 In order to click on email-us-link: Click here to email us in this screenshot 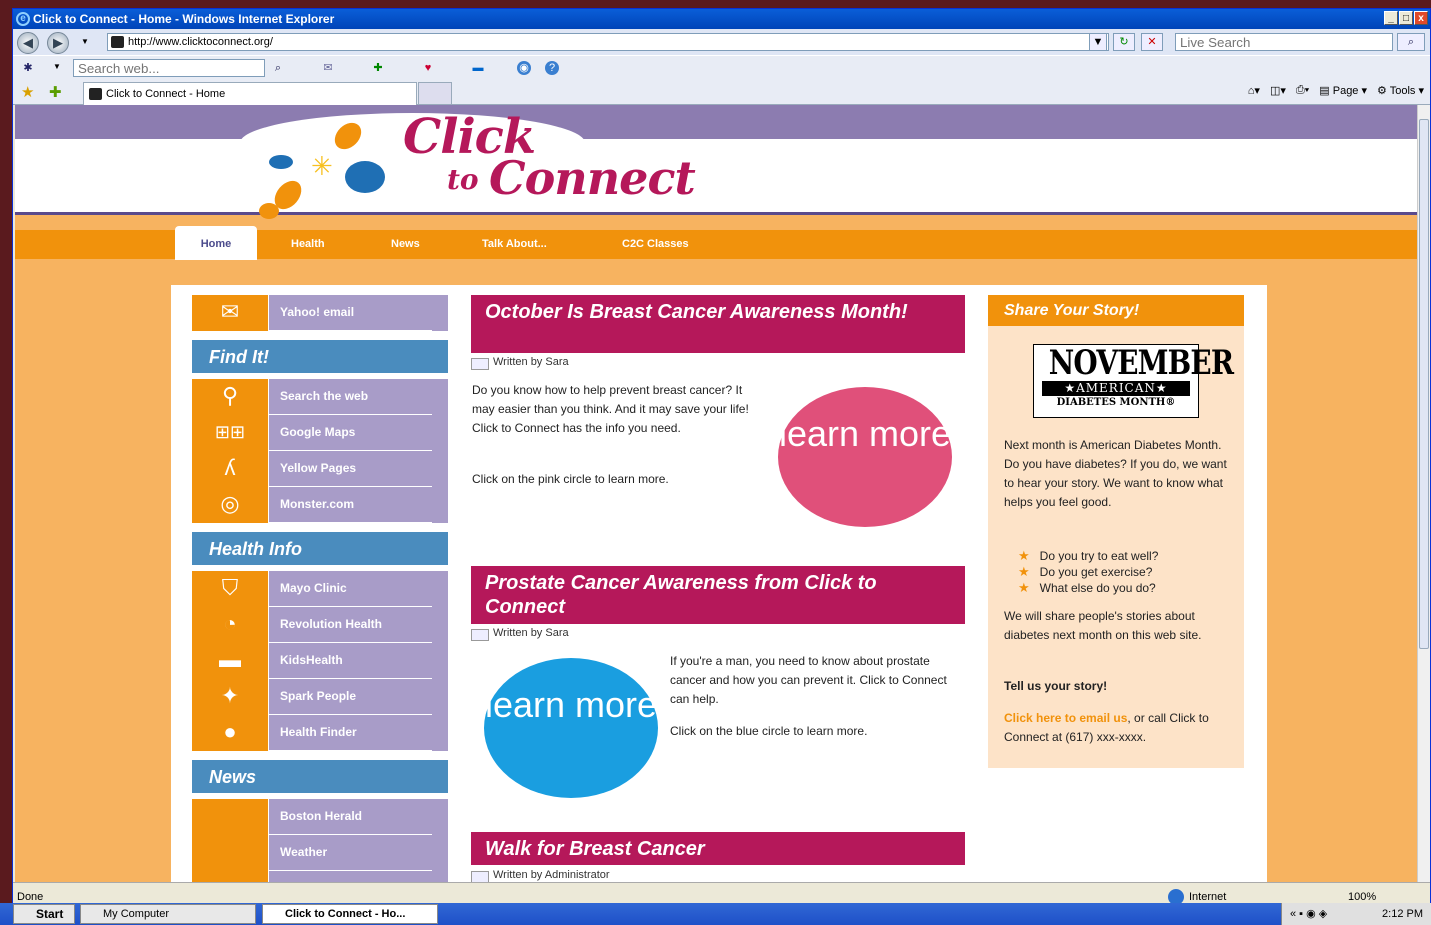, I will do `click(1065, 718)`.